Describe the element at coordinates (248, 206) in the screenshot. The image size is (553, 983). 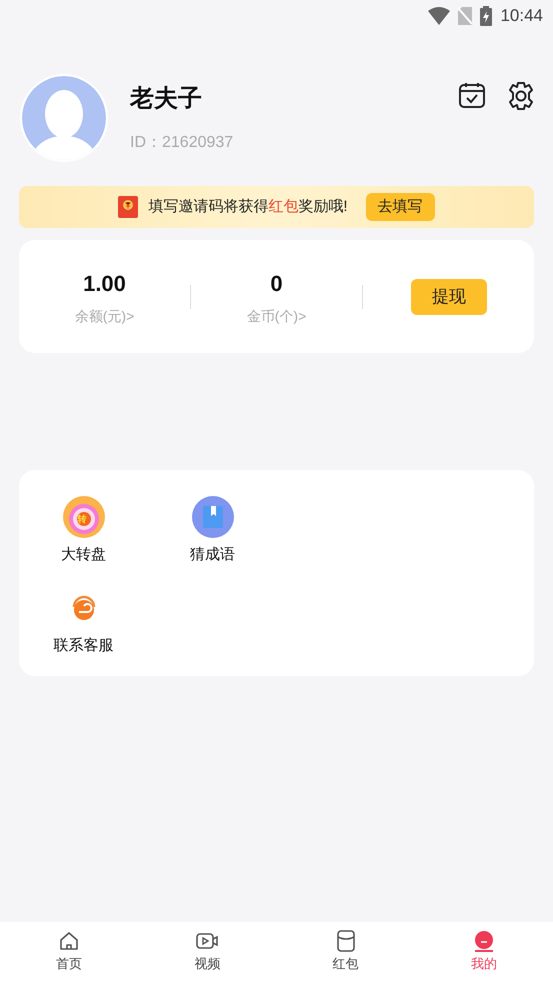
I see `invite-message: 填写邀请码将获得红包奖励哦!` at that location.